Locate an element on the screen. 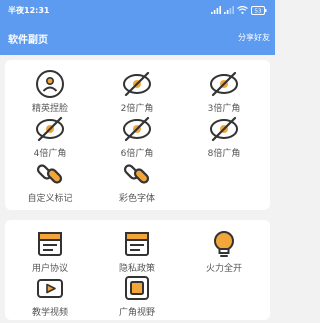 The width and height of the screenshot is (320, 323). share-button: 分享好友 is located at coordinates (254, 37).